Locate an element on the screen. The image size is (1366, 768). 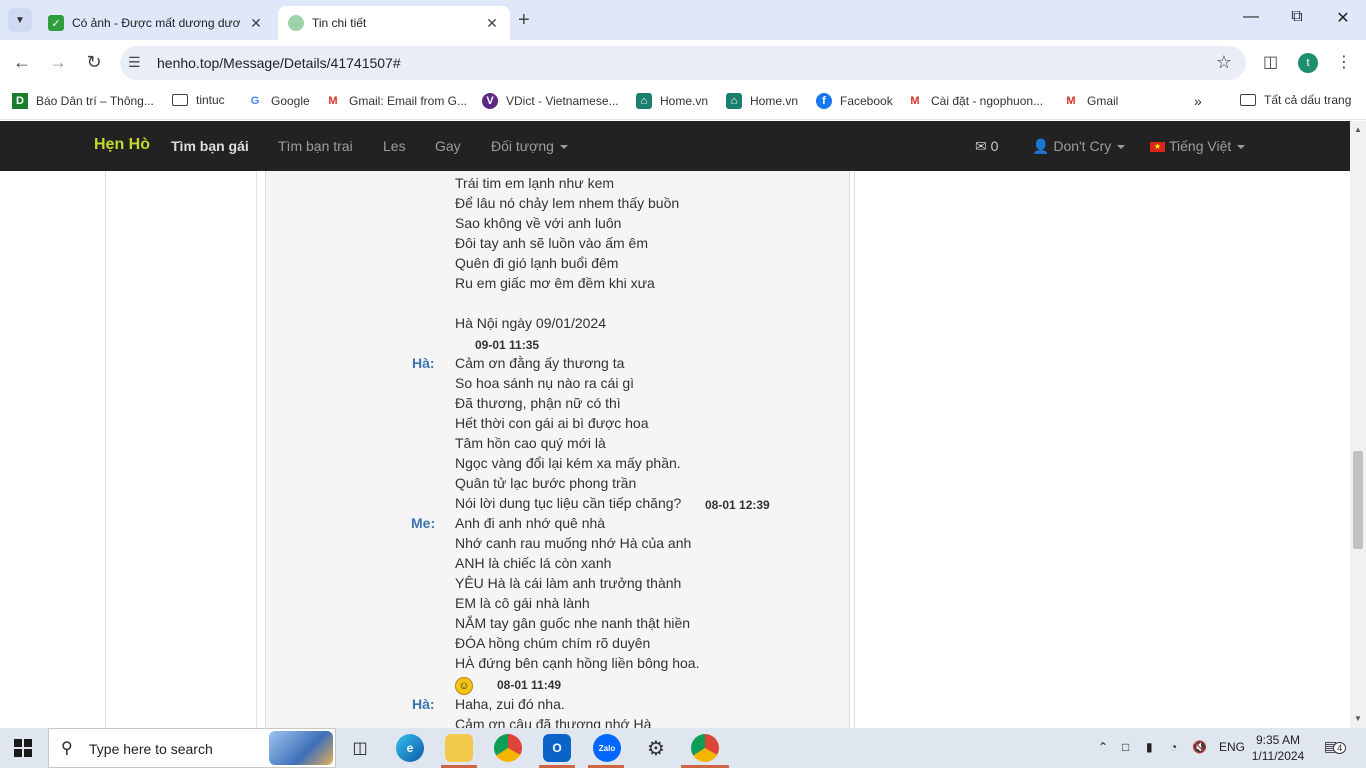
system-clock: 9:35 AM 1/11/2024 is located at coordinates (1278, 748).